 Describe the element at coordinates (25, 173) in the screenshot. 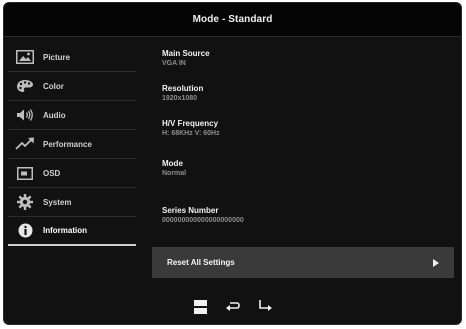

I see `osd-icon` at that location.